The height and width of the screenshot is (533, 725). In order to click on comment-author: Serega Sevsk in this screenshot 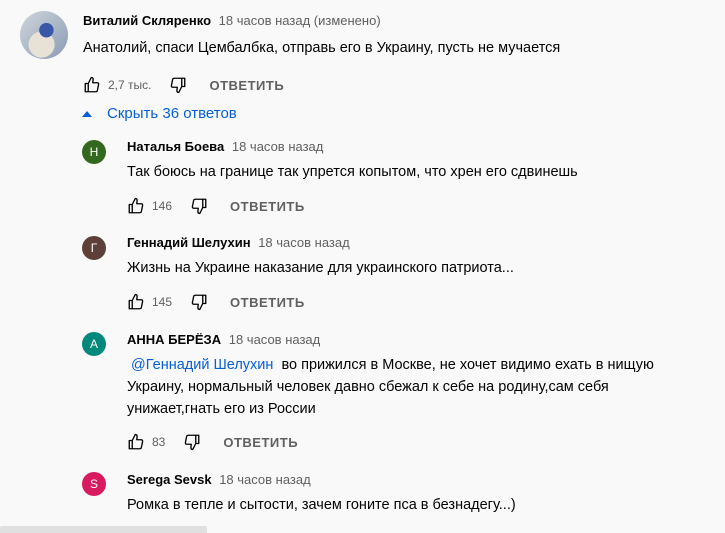, I will do `click(169, 479)`.